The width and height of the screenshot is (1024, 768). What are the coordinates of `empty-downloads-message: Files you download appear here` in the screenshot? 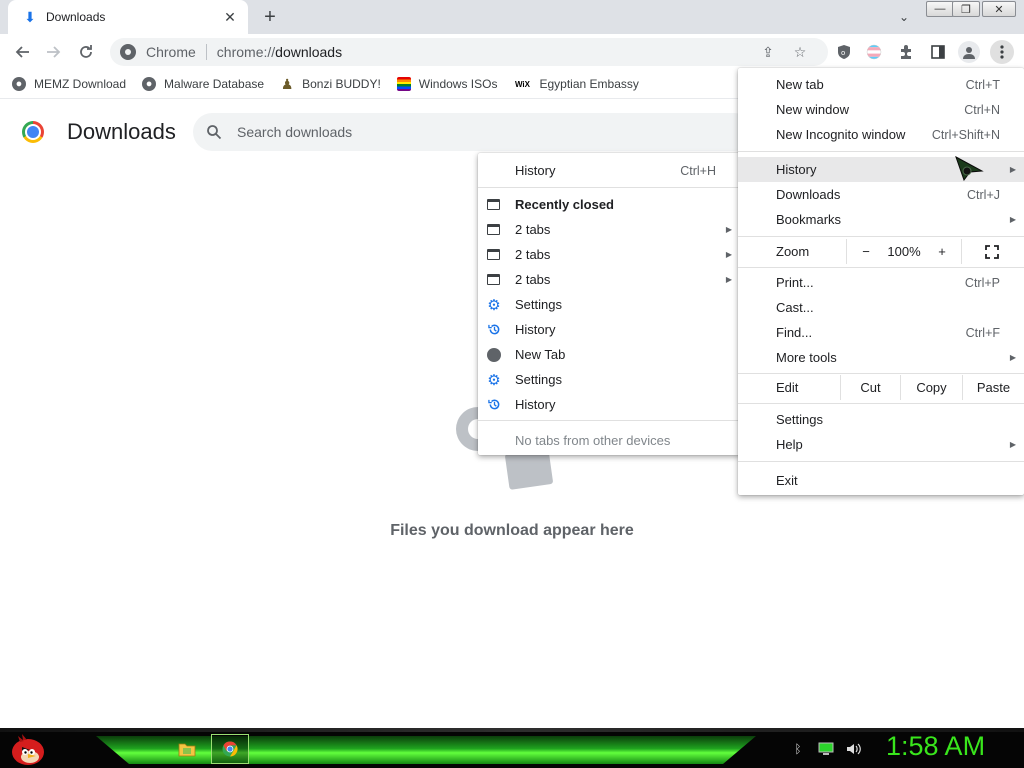 It's located at (512, 530).